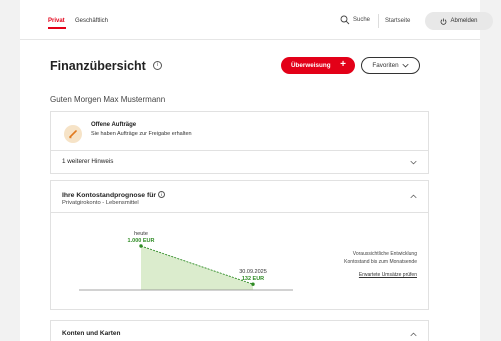 This screenshot has width=501, height=341. I want to click on home-link: Startseite, so click(397, 21).